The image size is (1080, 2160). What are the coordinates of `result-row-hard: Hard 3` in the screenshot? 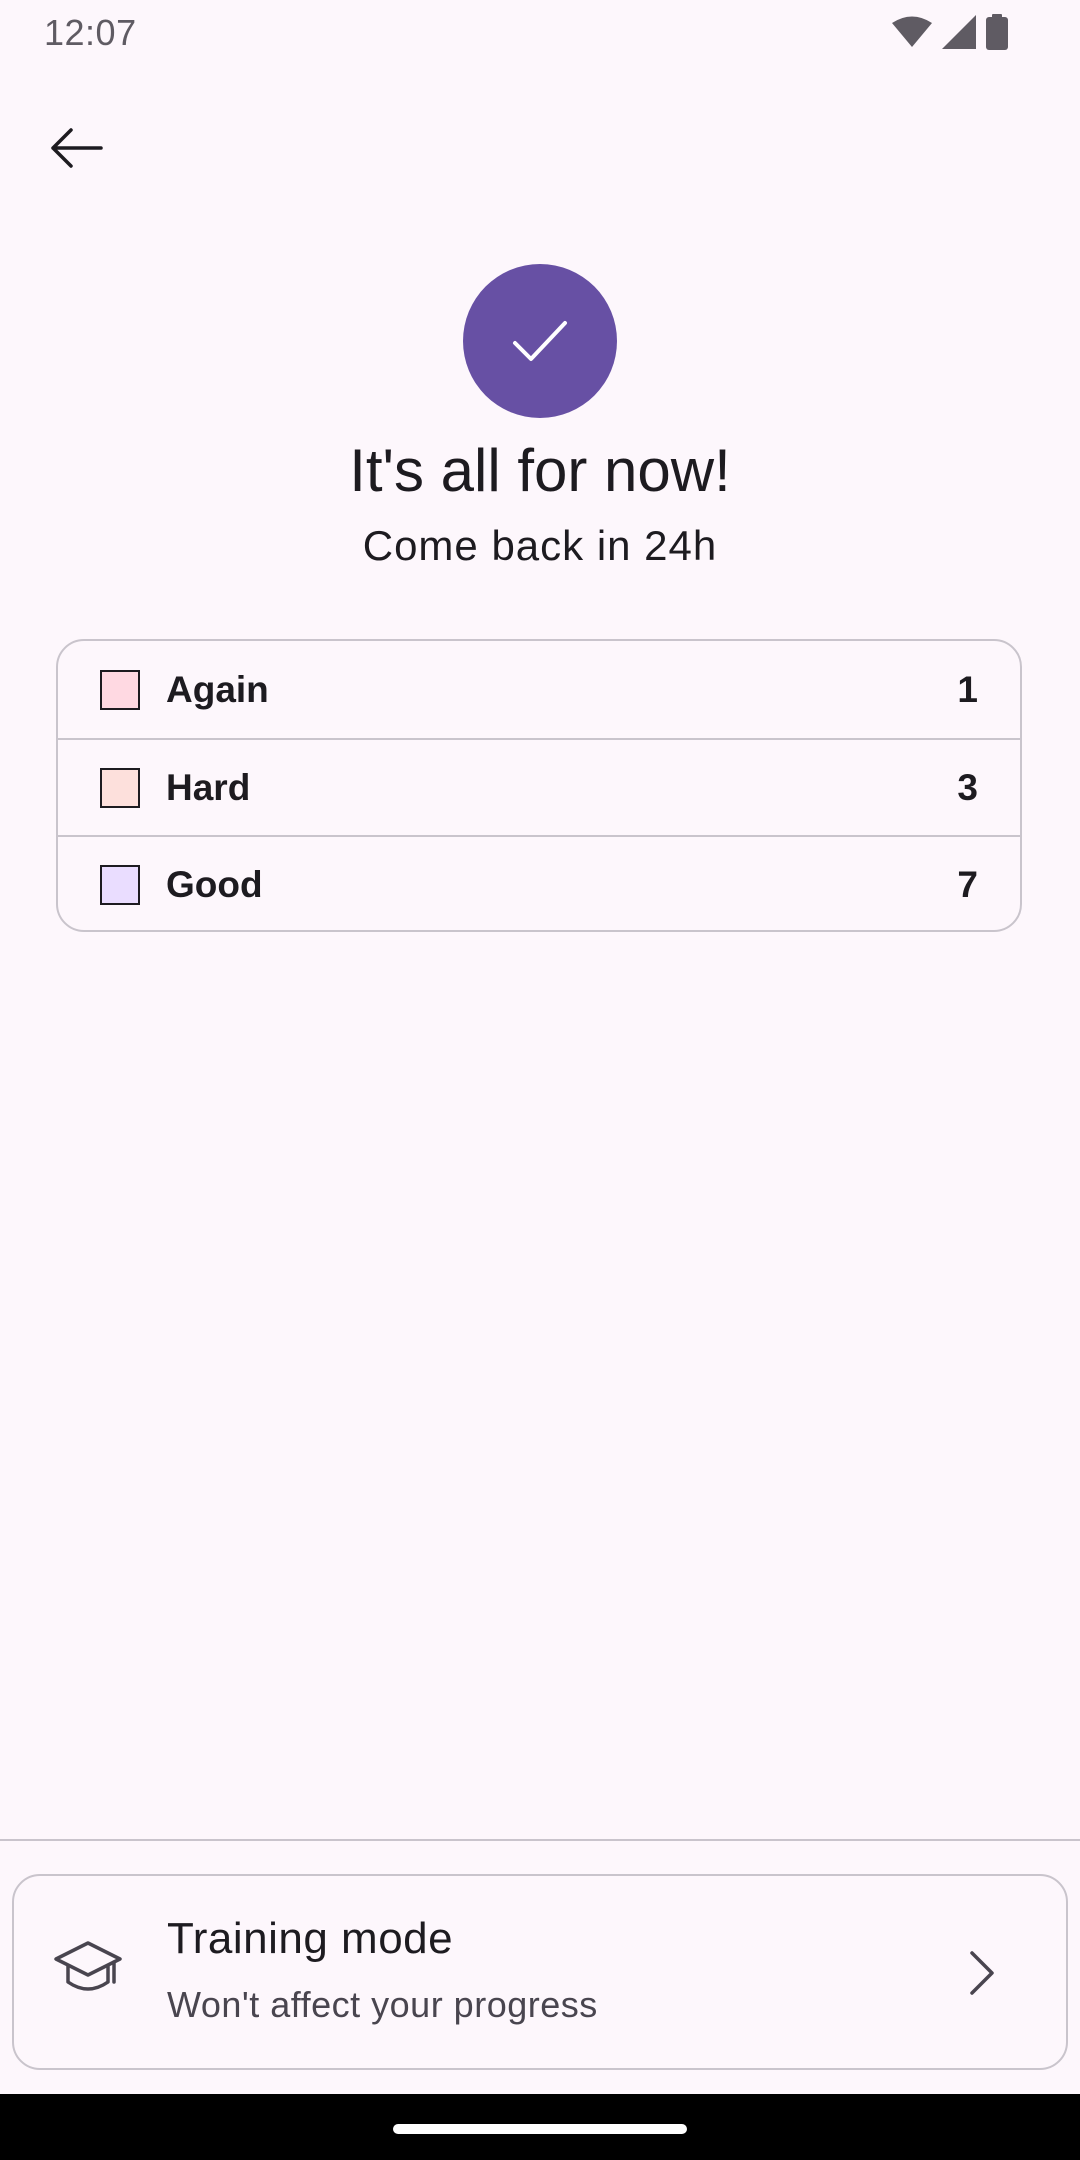 It's located at (539, 786).